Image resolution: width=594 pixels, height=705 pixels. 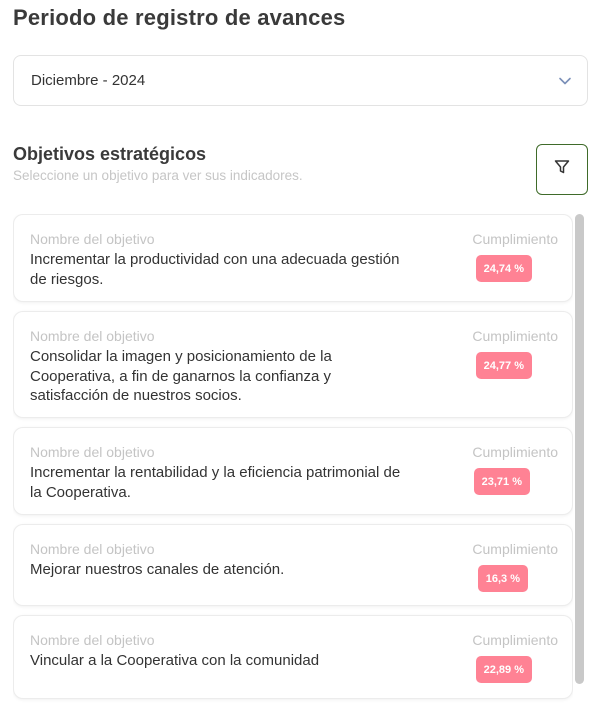 What do you see at coordinates (501, 481) in the screenshot?
I see `compliance-badge: 23,71 %` at bounding box center [501, 481].